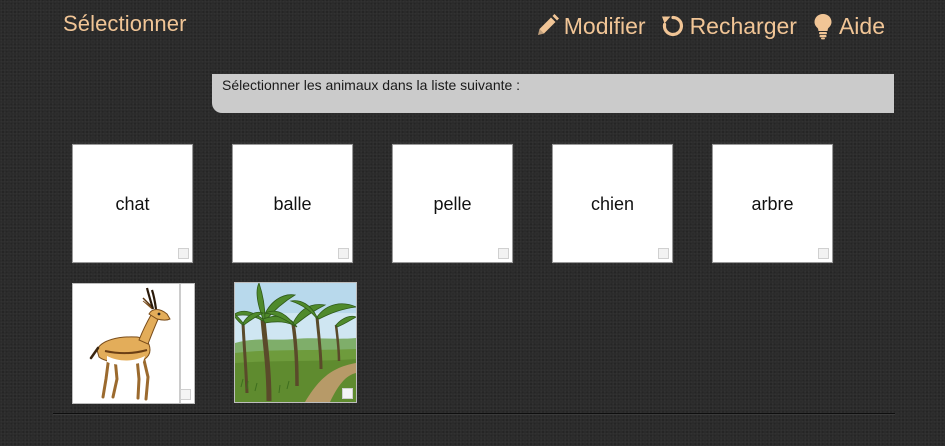  I want to click on word-card-label: chien, so click(612, 204).